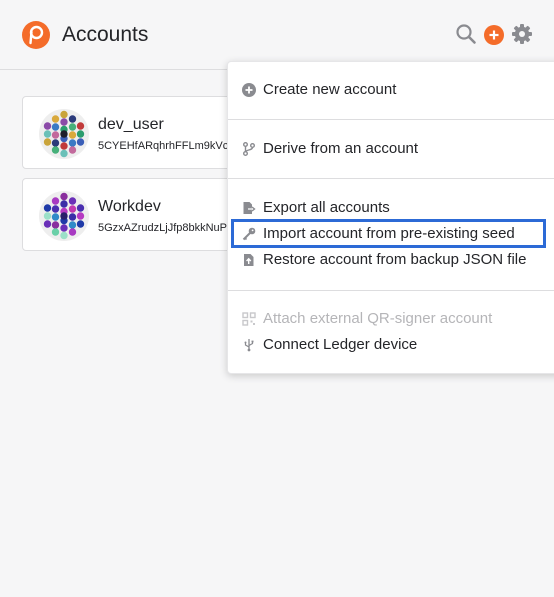 The height and width of the screenshot is (597, 554). Describe the element at coordinates (330, 89) in the screenshot. I see `menu-item-label: Create new account` at that location.